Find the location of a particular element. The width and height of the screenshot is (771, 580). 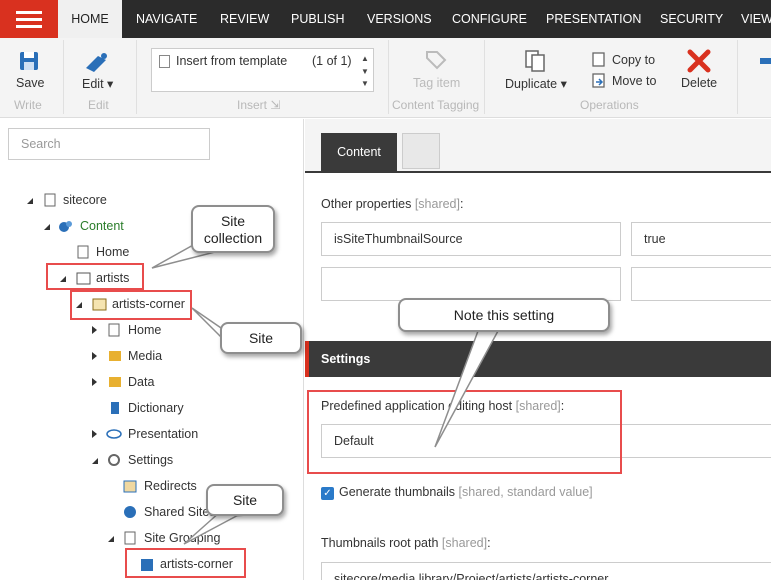

tree-node-media: Media is located at coordinates (145, 356).